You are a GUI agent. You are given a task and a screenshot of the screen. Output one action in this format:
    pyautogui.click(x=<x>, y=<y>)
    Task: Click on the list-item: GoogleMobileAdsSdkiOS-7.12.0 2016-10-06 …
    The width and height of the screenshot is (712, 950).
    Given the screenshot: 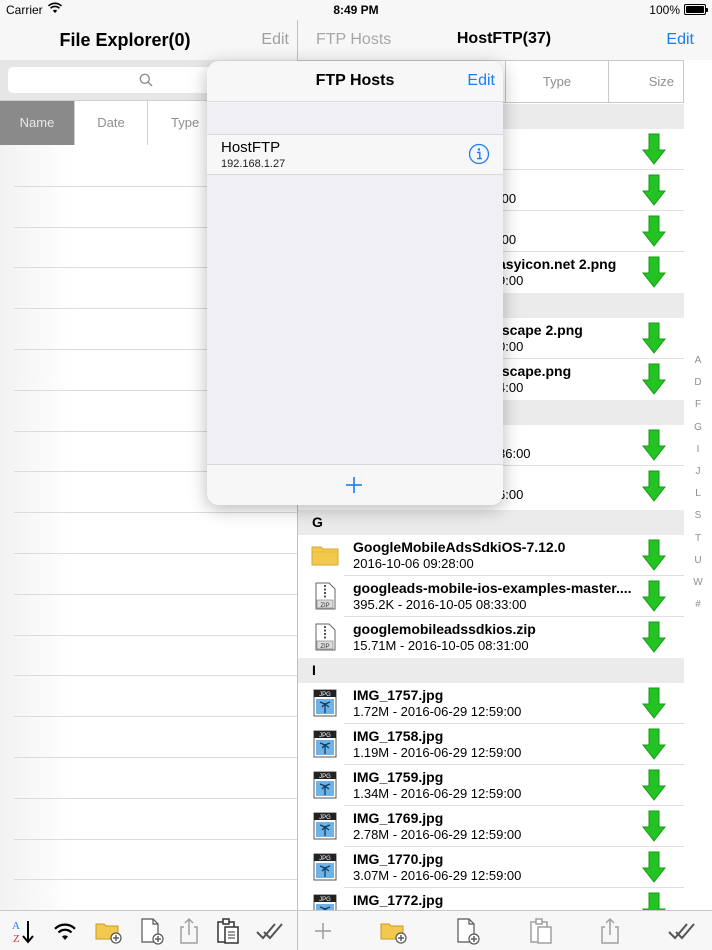 What is the action you would take?
    pyautogui.click(x=491, y=555)
    